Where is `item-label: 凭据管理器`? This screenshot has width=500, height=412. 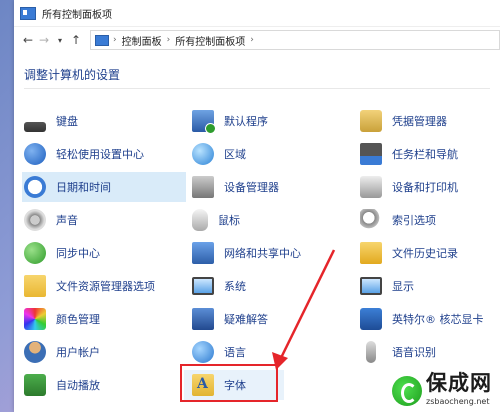 item-label: 凭据管理器 is located at coordinates (419, 121).